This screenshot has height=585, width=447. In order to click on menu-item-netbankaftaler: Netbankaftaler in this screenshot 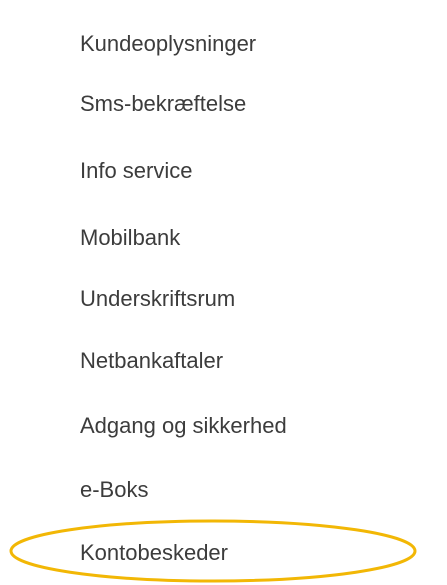, I will do `click(151, 361)`.